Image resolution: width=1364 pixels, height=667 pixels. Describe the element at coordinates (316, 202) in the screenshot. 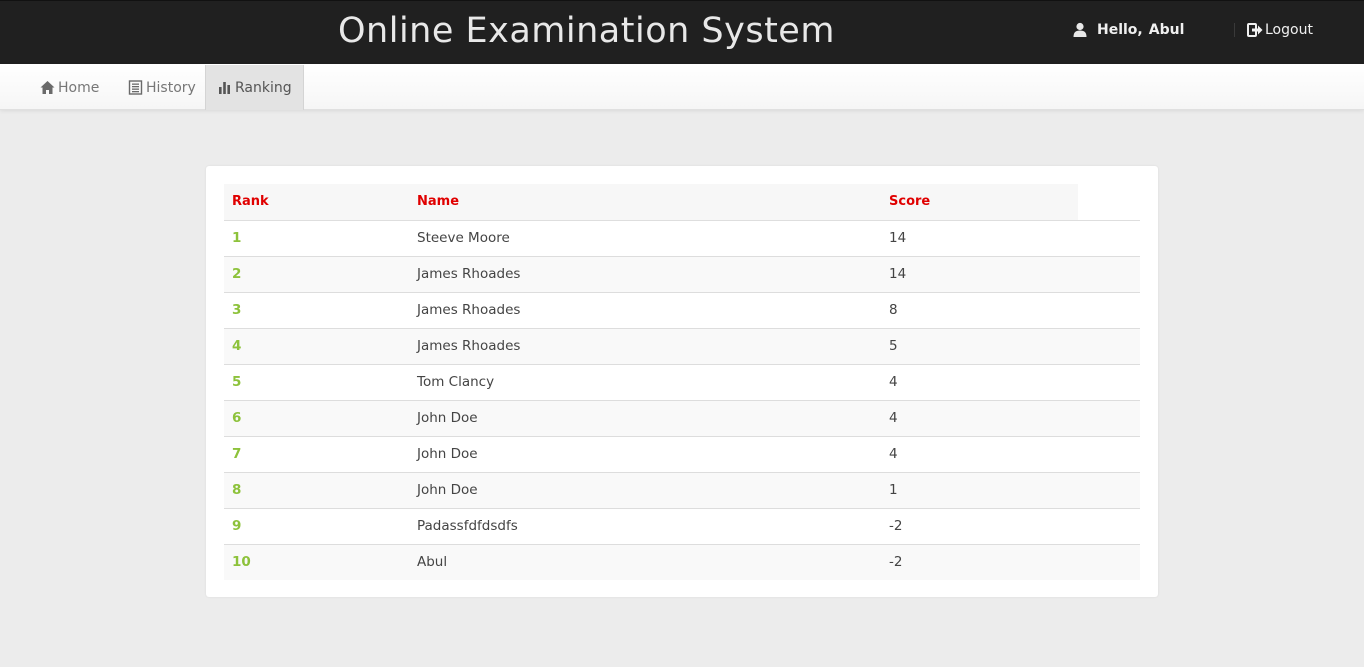

I see `col-header-rank: Rank` at that location.